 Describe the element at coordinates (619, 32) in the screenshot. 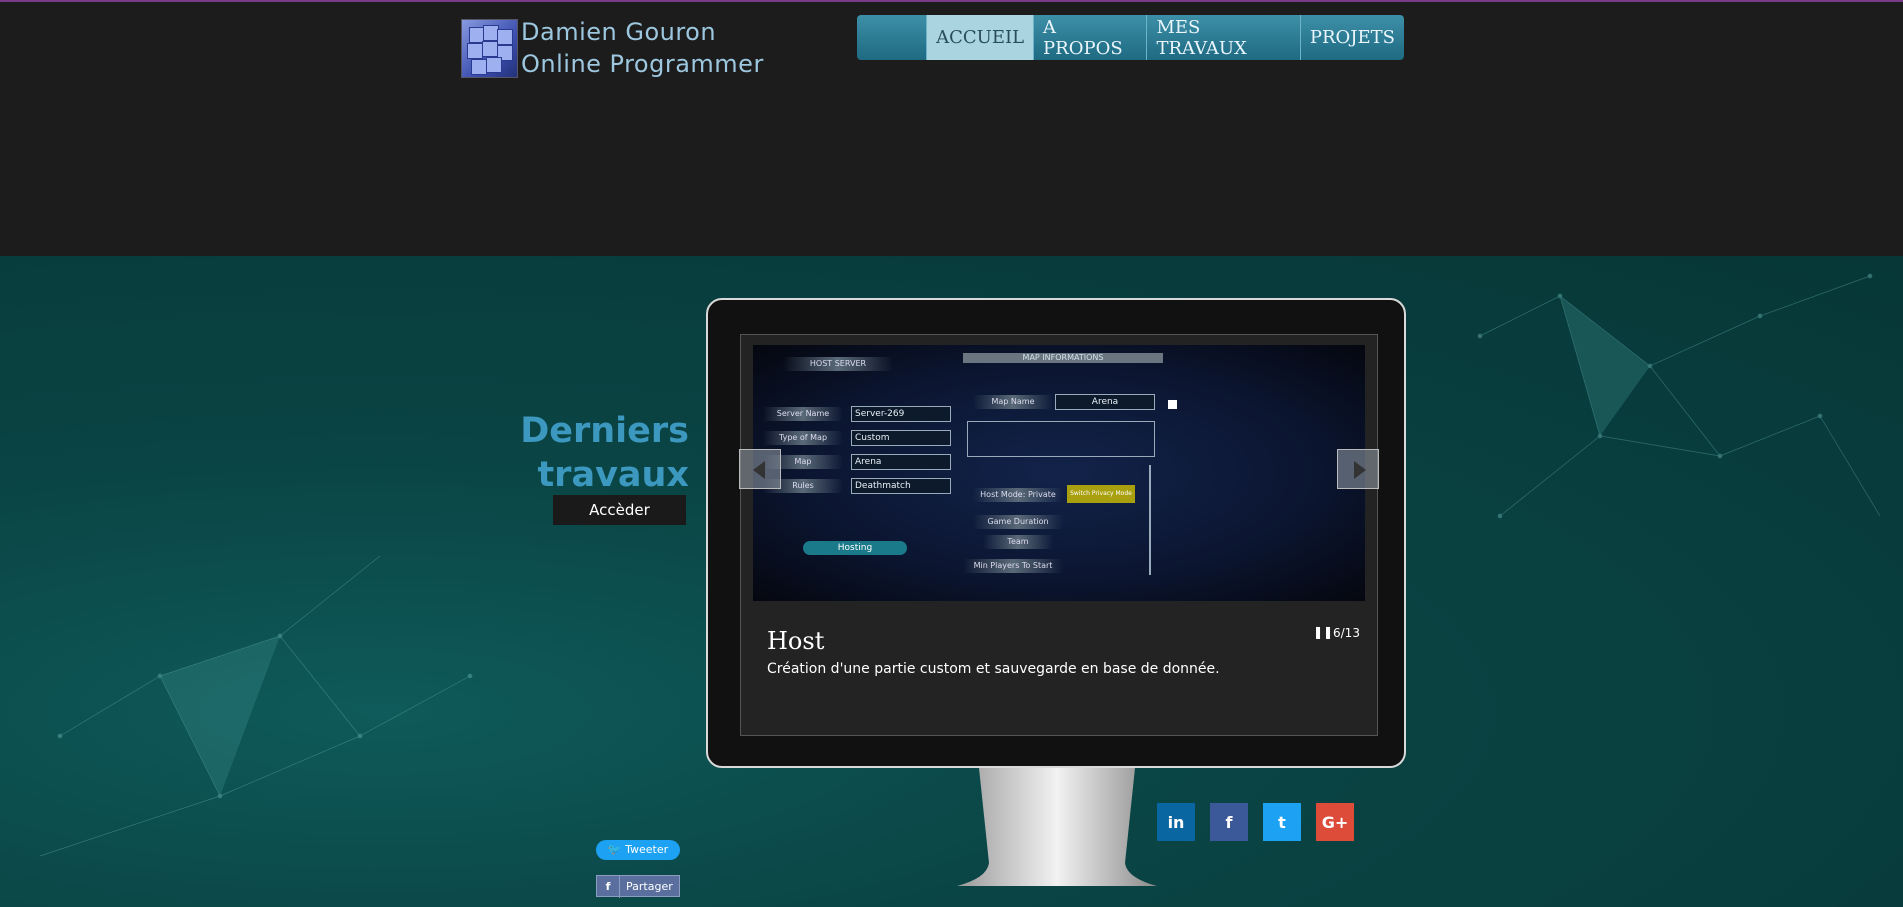

I see `brand-name: Damien Gouron` at that location.